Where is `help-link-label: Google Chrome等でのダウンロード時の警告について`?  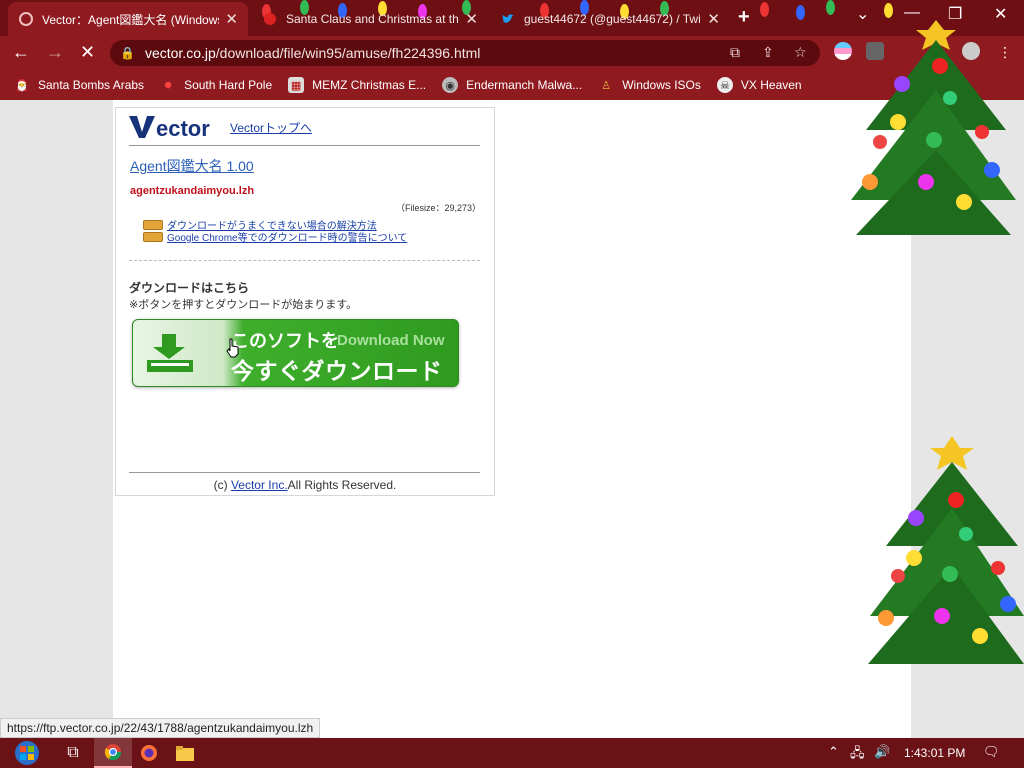 help-link-label: Google Chrome等でのダウンロード時の警告について is located at coordinates (287, 238).